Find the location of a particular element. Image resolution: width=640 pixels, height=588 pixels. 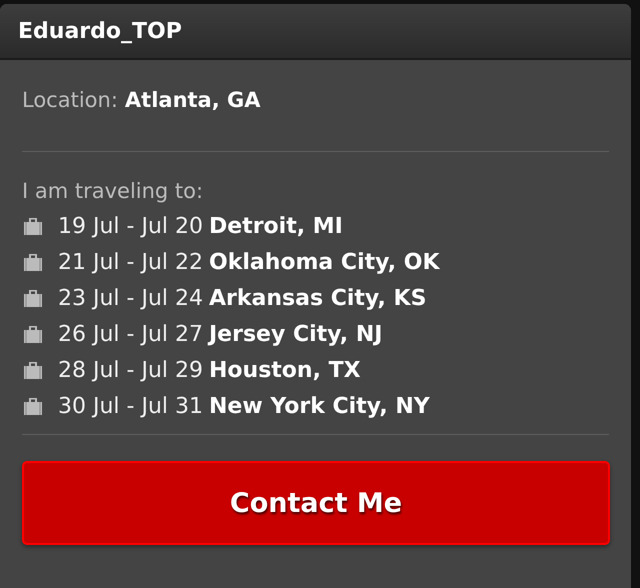

trip-city: Houston, TX is located at coordinates (285, 370).